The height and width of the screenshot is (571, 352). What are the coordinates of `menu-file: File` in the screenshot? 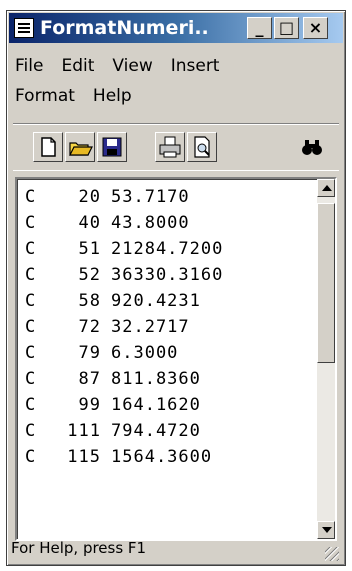 It's located at (29, 66).